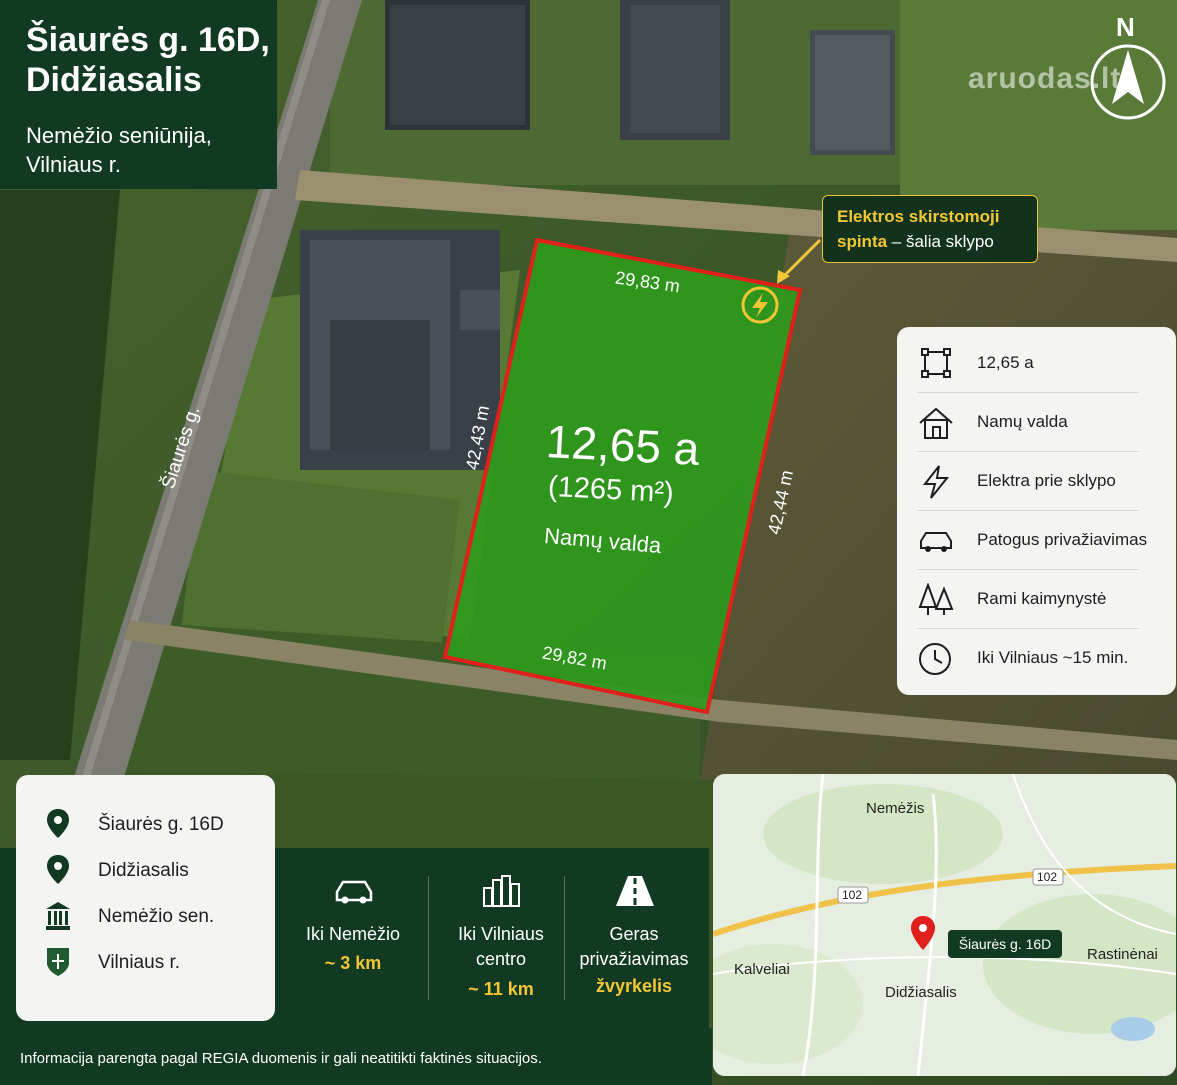 The image size is (1177, 1085). I want to click on location-label: Šiaurės g. 16D, so click(161, 824).